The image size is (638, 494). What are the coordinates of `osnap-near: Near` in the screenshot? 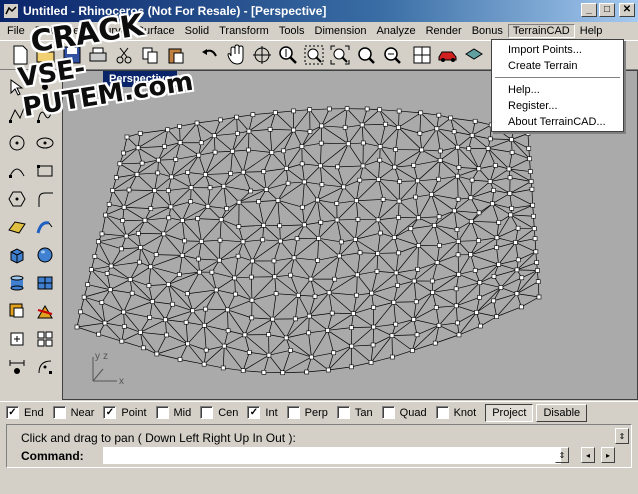 It's located at (73, 412).